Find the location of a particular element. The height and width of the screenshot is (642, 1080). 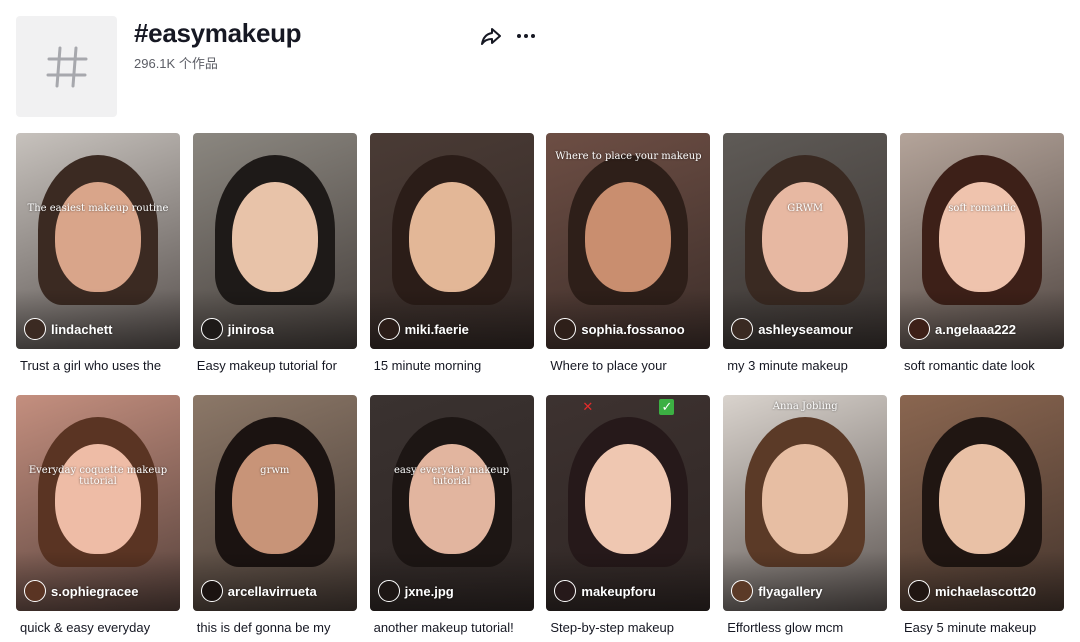

video-thumbnail: jinirosa is located at coordinates (274, 241).